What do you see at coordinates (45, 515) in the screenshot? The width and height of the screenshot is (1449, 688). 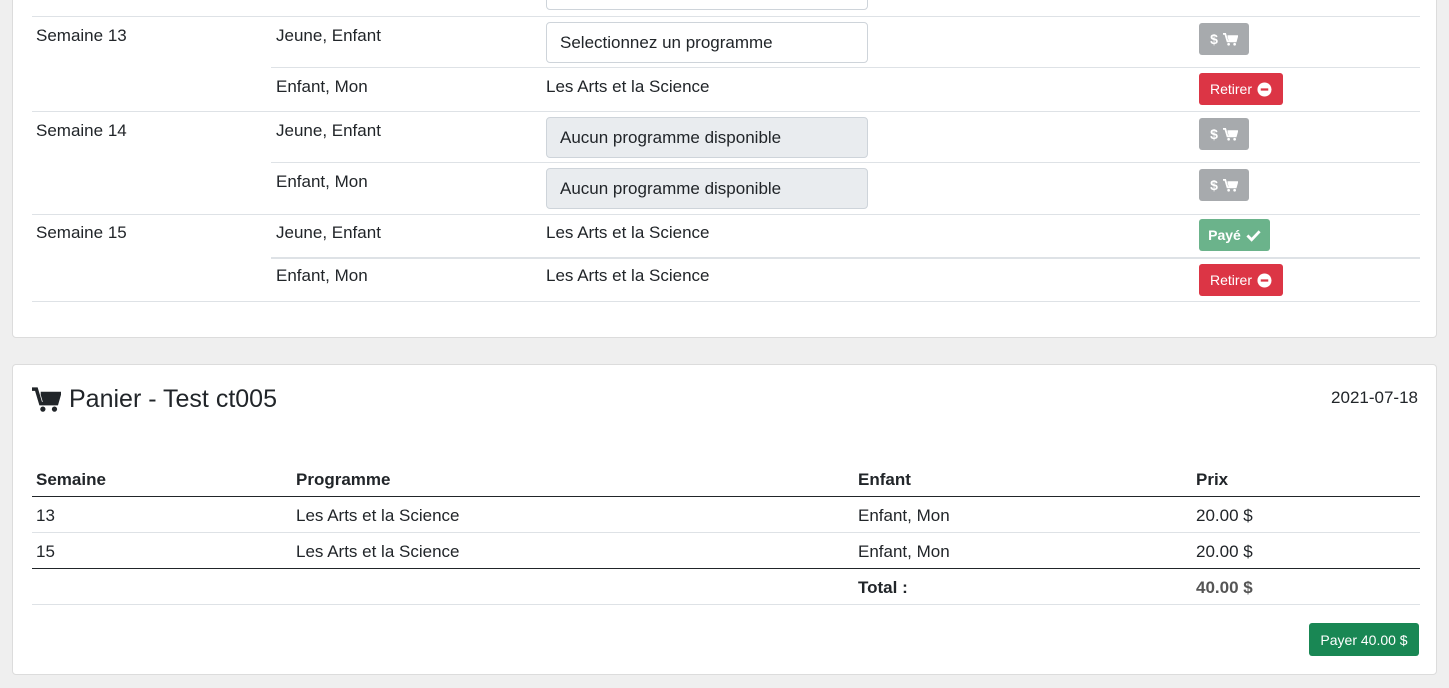 I see `cart-week: 13` at bounding box center [45, 515].